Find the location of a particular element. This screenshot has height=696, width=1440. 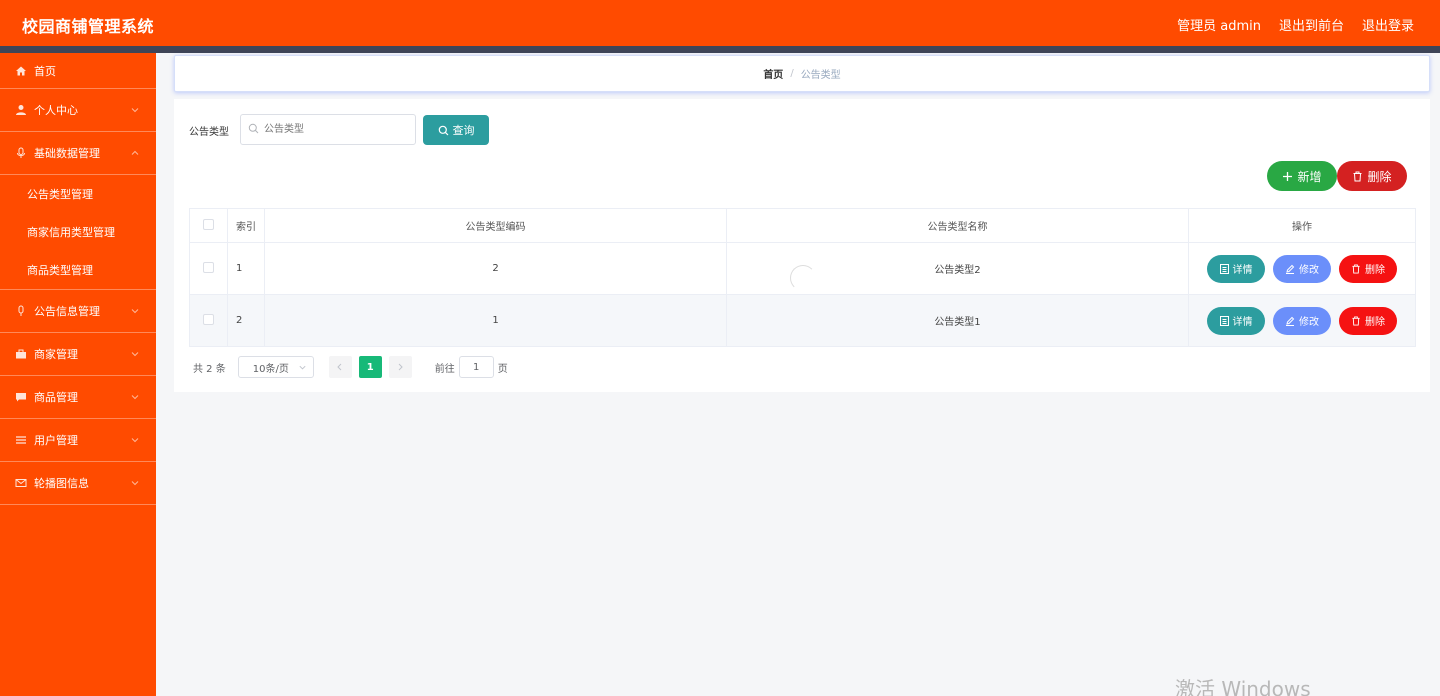

row-name: 公告类型1 is located at coordinates (957, 320).